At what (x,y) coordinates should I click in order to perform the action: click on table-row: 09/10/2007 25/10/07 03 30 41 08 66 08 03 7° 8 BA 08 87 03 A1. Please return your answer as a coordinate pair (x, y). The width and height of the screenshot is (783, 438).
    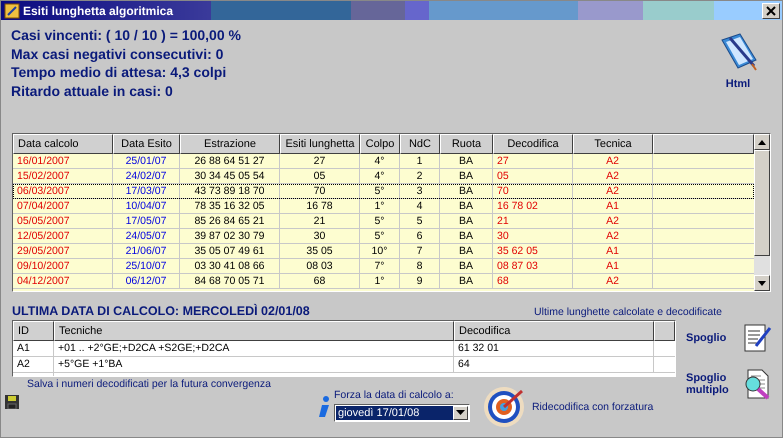
    Looking at the image, I should click on (383, 266).